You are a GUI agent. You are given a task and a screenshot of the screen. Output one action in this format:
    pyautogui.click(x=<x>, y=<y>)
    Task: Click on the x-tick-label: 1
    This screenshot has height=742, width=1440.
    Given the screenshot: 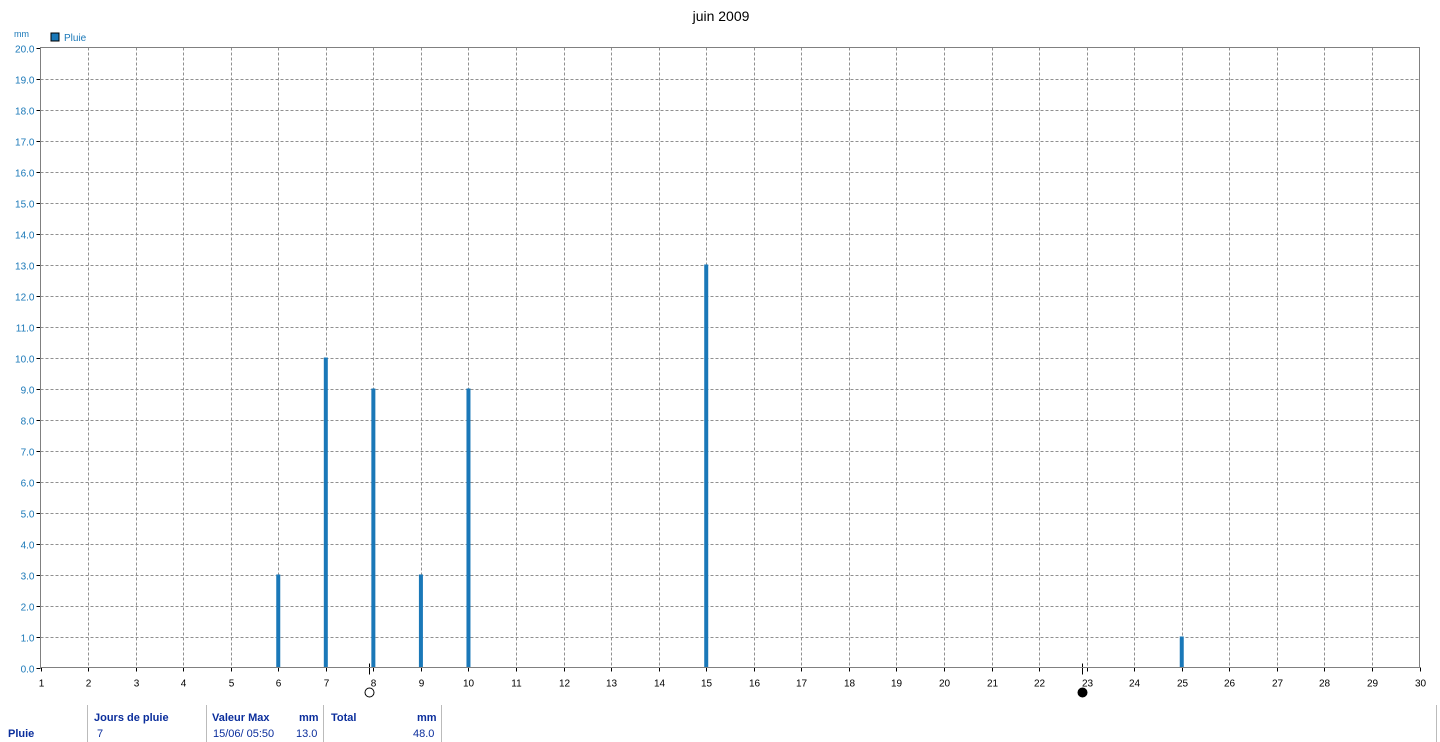 What is the action you would take?
    pyautogui.click(x=42, y=684)
    